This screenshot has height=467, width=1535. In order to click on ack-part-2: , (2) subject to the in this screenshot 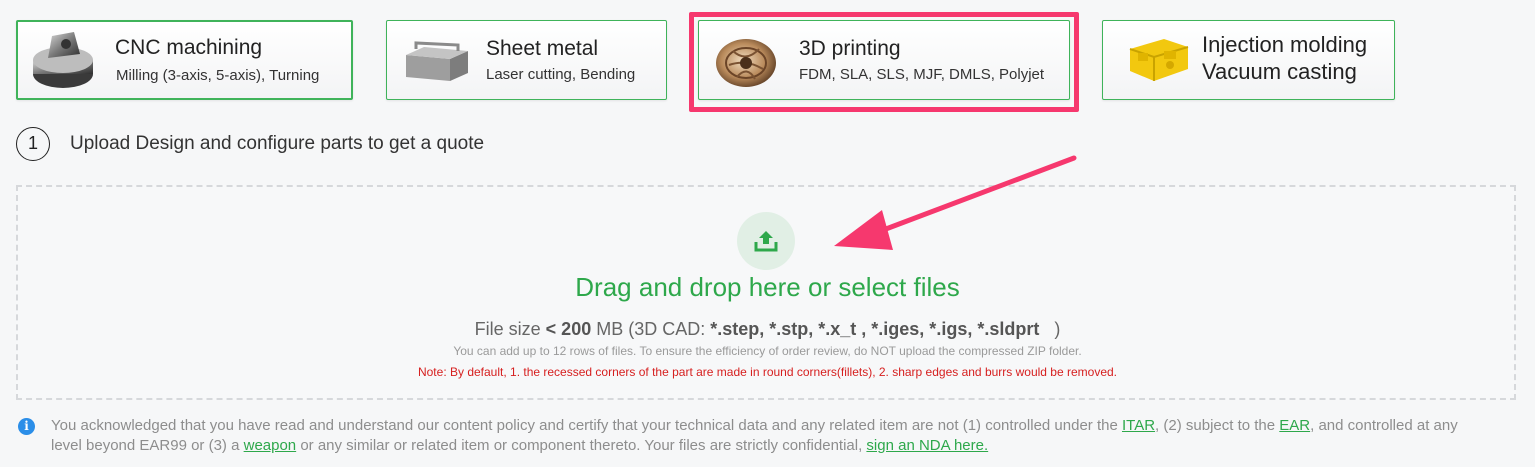, I will do `click(1217, 425)`.